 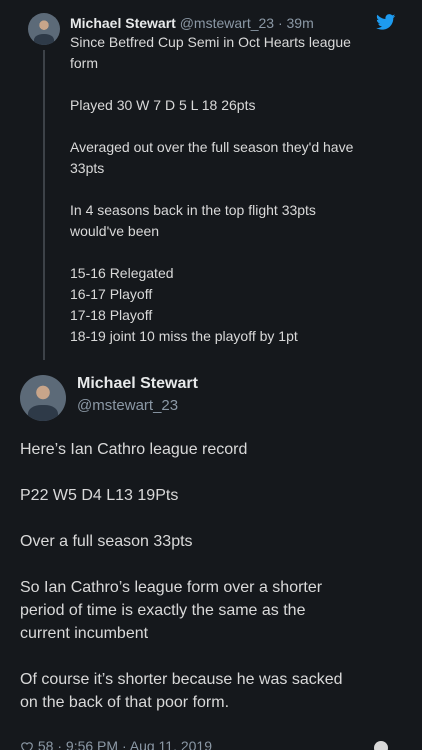 What do you see at coordinates (92, 744) in the screenshot?
I see `tweet-time: 9:56 PM` at bounding box center [92, 744].